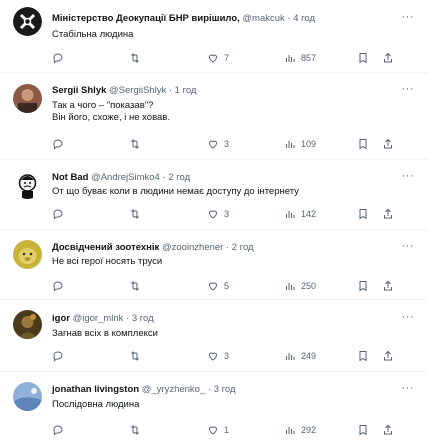 The width and height of the screenshot is (428, 445). I want to click on timestamp: 1 год, so click(186, 90).